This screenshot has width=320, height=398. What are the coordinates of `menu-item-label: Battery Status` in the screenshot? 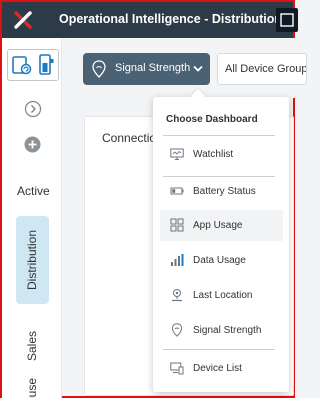 It's located at (224, 191).